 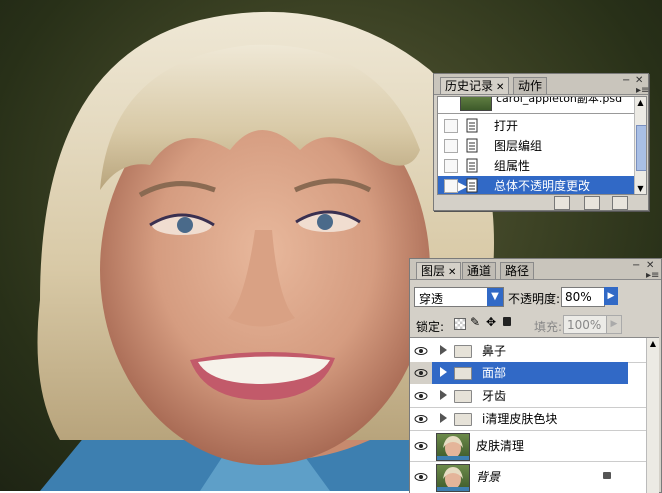 I want to click on history-scrollbar: ▲ ▼, so click(x=640, y=145).